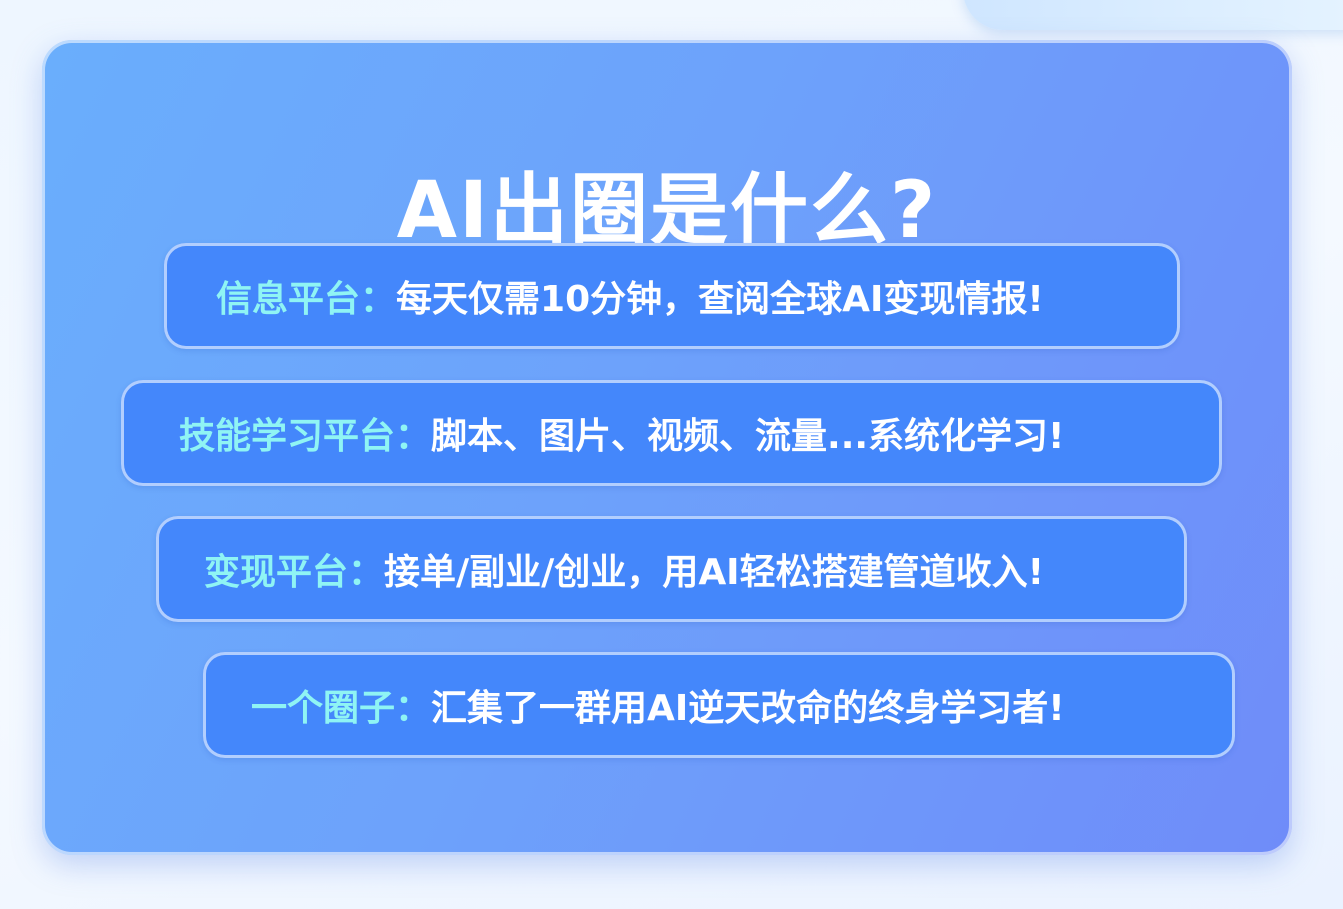 The image size is (1343, 909). Describe the element at coordinates (306, 299) in the screenshot. I see `row-label: 信息平台：` at that location.